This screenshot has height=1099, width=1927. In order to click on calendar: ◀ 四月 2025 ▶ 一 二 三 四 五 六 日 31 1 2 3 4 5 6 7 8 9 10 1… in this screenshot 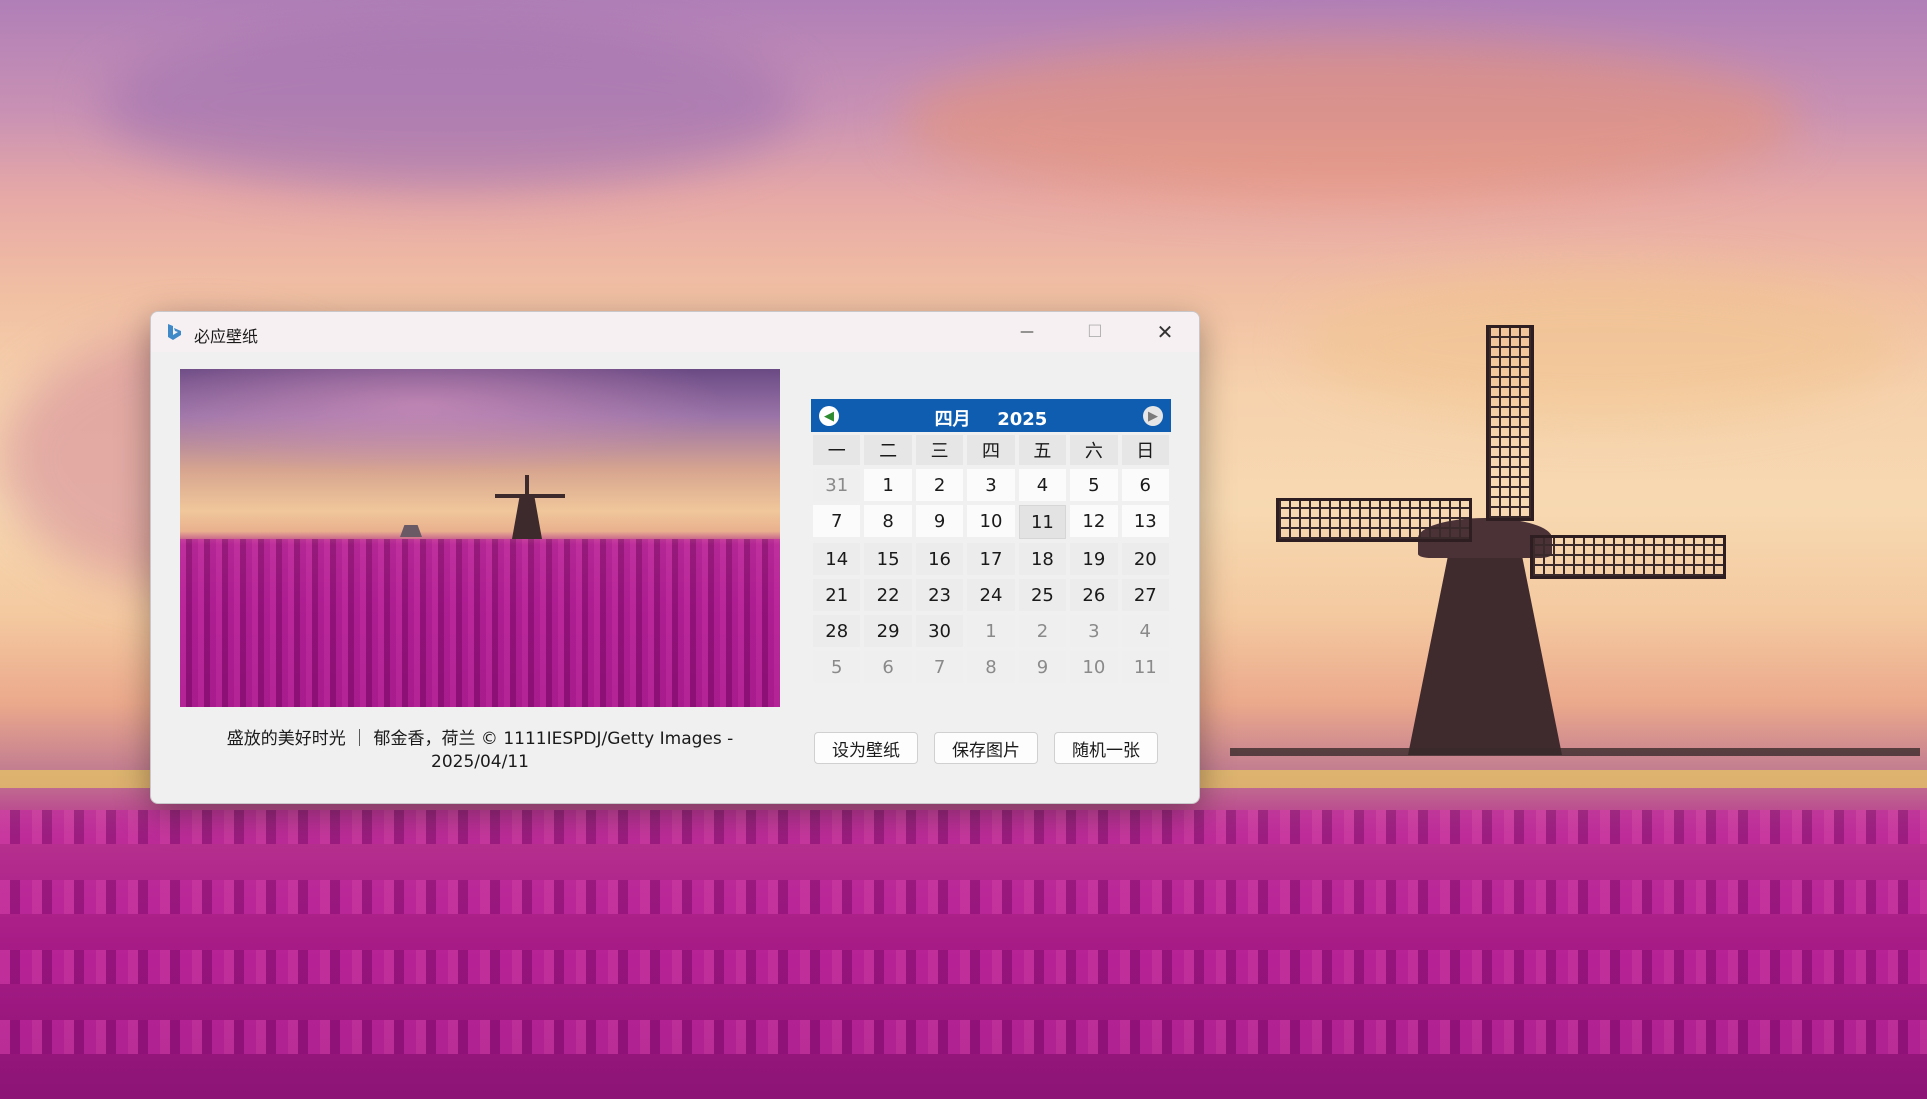, I will do `click(991, 541)`.